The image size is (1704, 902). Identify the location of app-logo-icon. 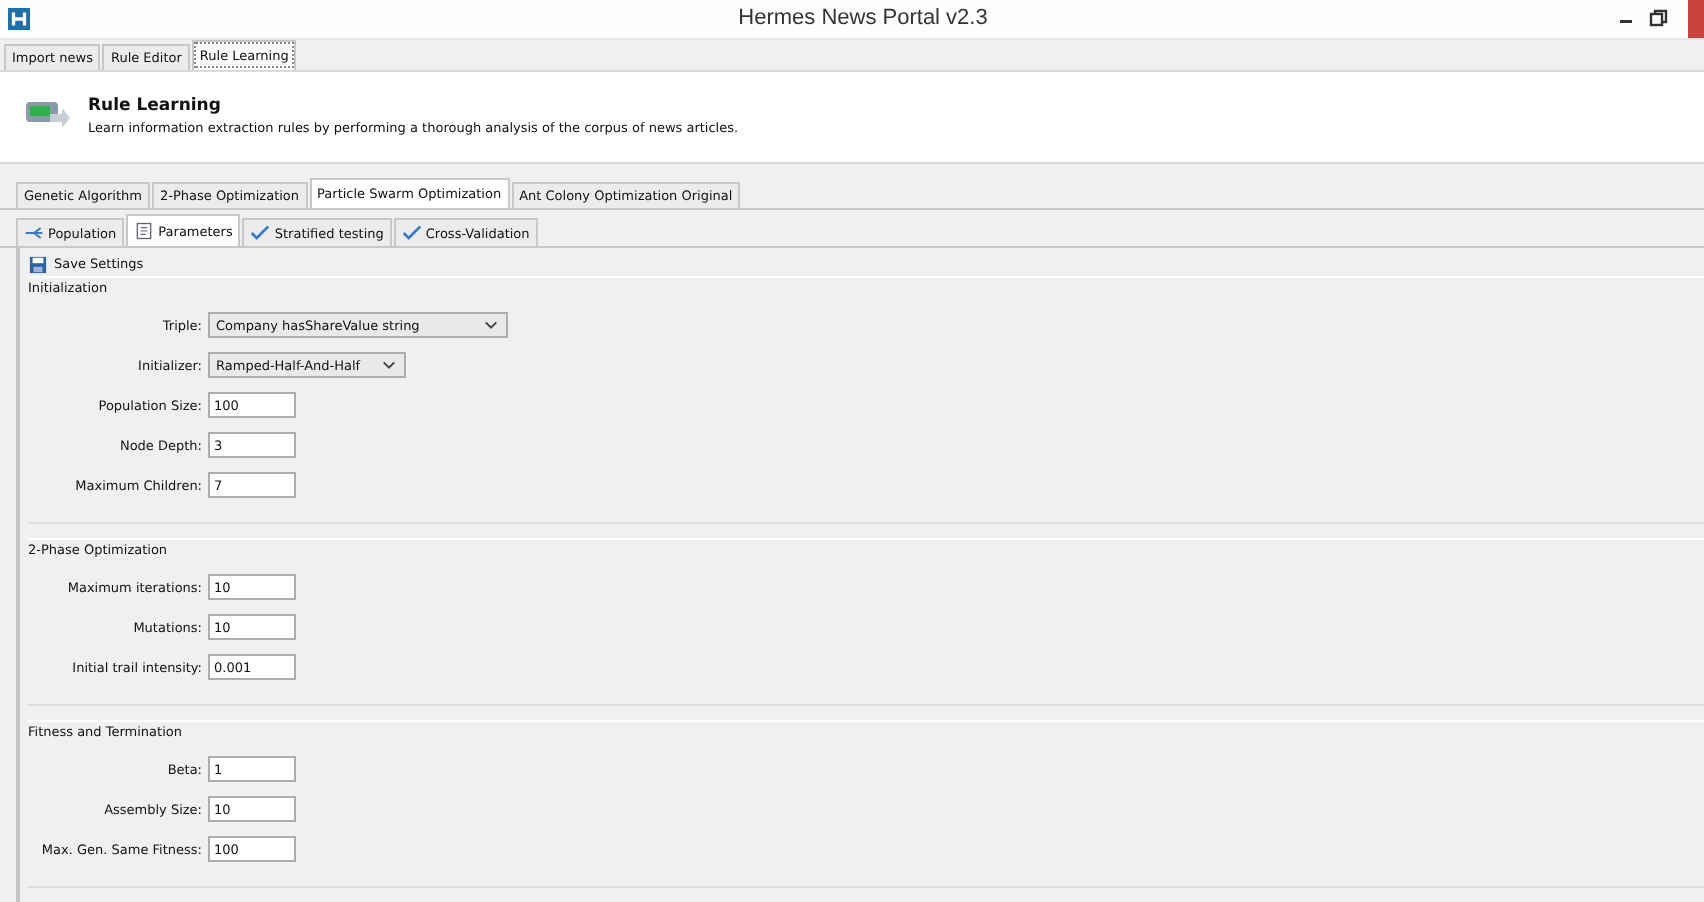
(19, 18).